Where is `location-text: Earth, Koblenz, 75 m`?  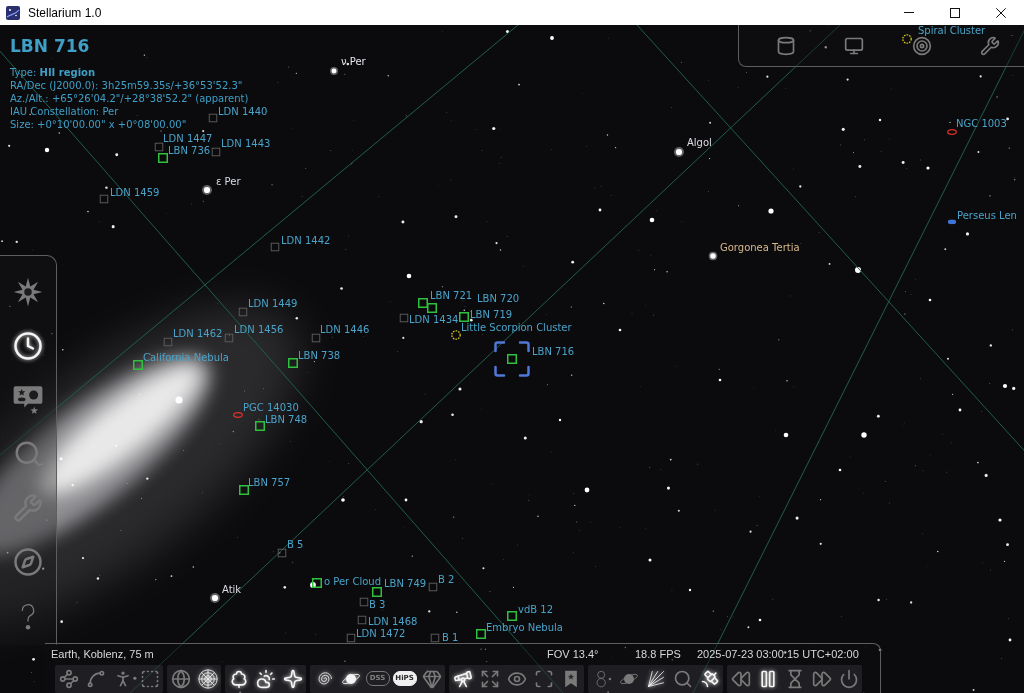
location-text: Earth, Koblenz, 75 m is located at coordinates (102, 654).